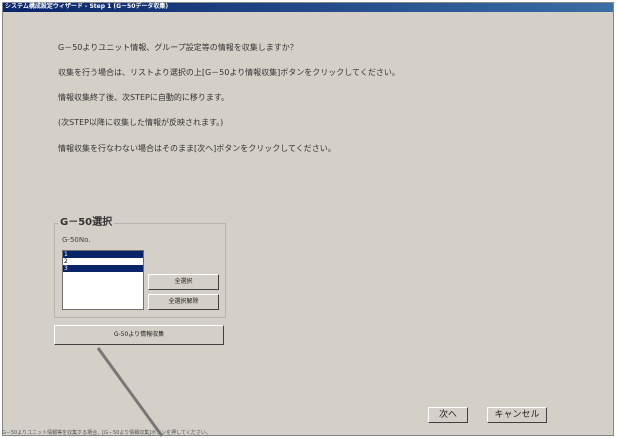 The height and width of the screenshot is (438, 617). I want to click on g50-group-title: G－50選択, so click(86, 222).